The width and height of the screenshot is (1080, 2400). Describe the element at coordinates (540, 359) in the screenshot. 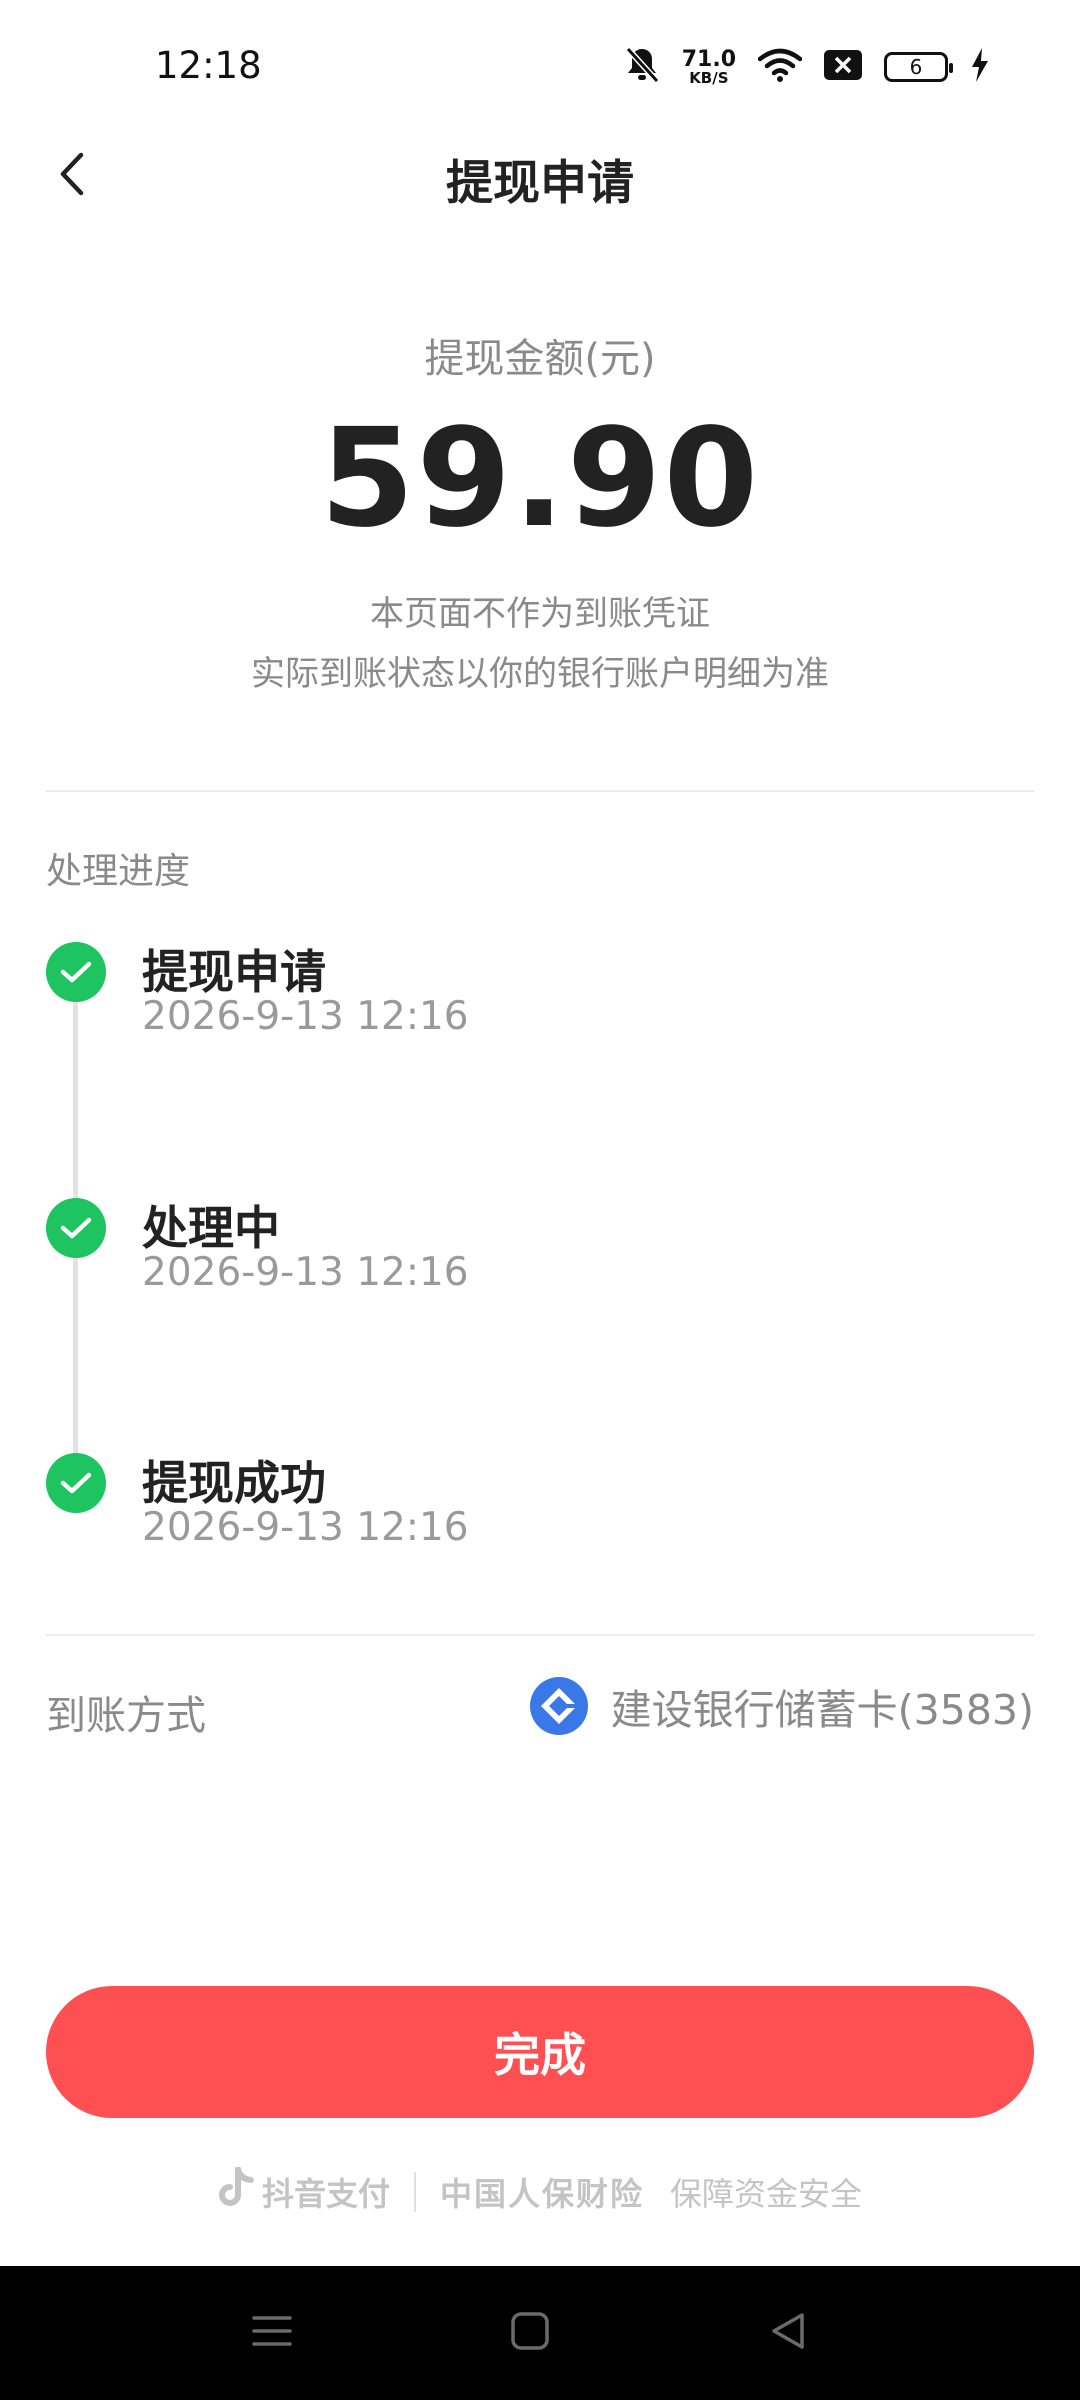

I see `amount-label: 提现金额(元)` at that location.